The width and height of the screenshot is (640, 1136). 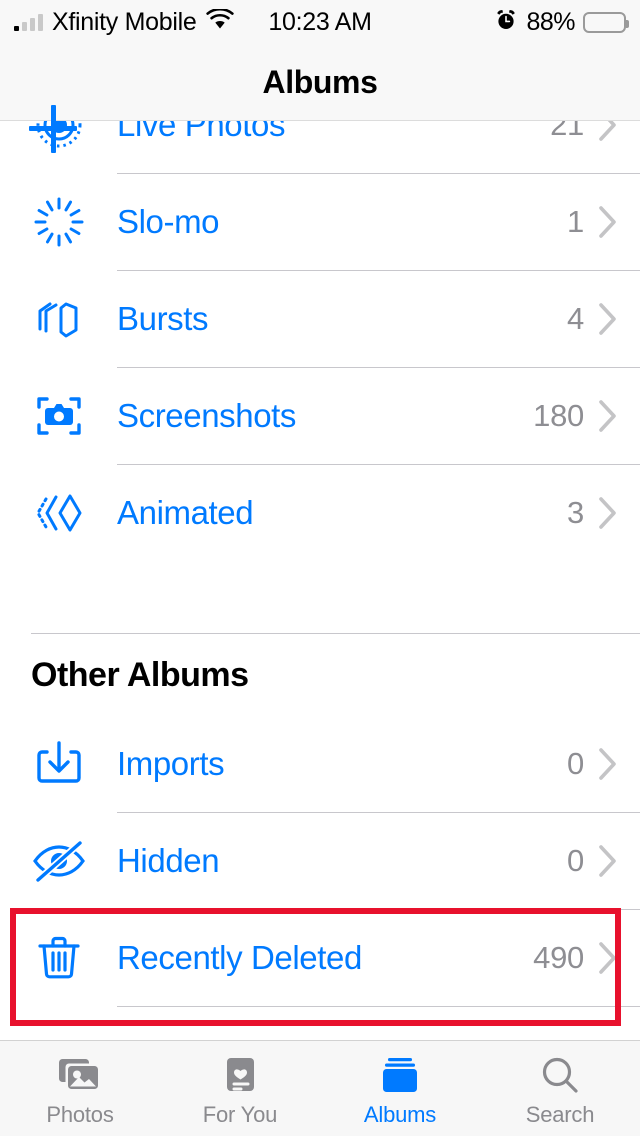 I want to click on slo-mo-icon, so click(x=58, y=222).